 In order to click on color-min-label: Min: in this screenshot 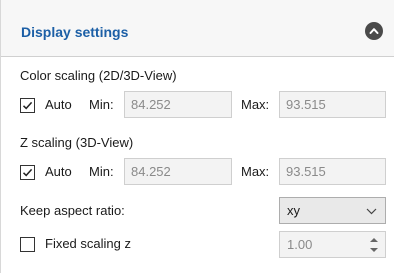, I will do `click(101, 104)`.